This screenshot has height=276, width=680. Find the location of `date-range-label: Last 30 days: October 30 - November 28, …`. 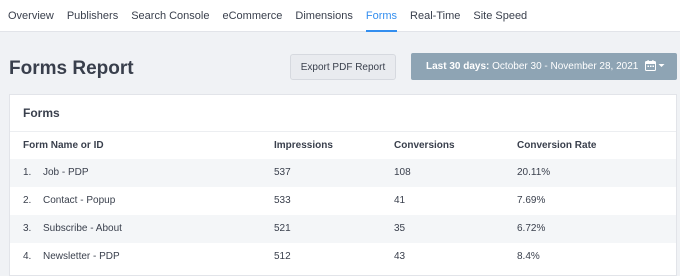

date-range-label: Last 30 days: October 30 - November 28, … is located at coordinates (532, 66).